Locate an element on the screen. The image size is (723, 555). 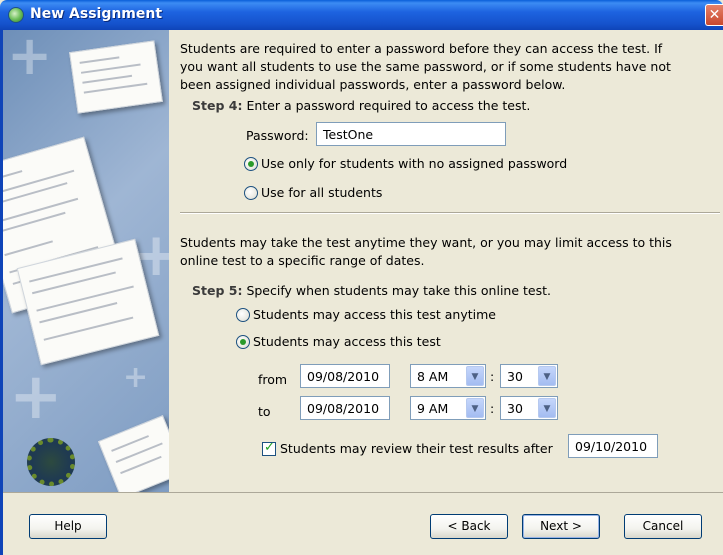
review-date-input: 09/10/2010 is located at coordinates (613, 446).